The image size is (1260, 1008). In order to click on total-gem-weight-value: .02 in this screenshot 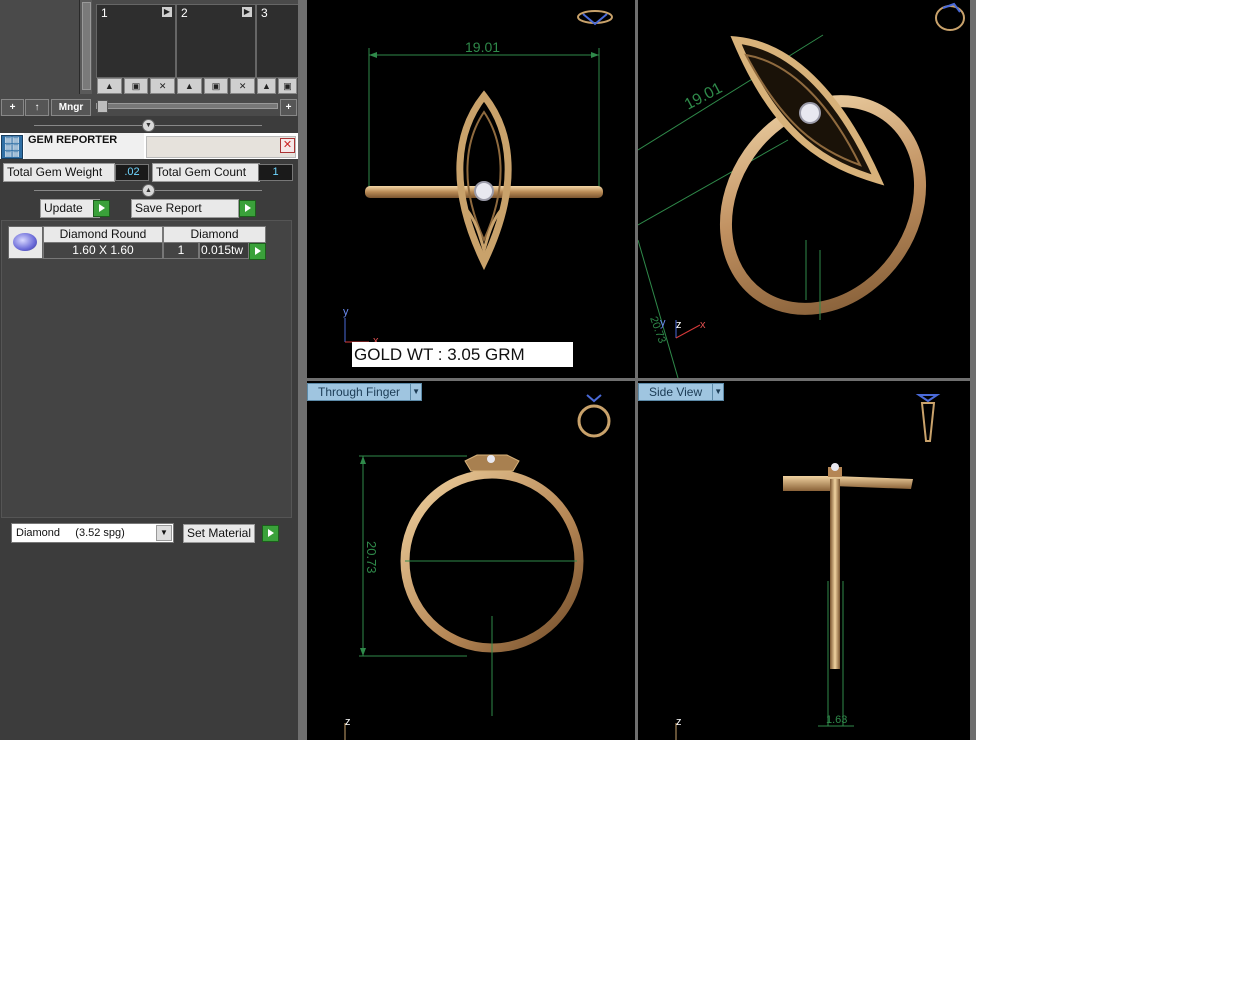, I will do `click(132, 172)`.